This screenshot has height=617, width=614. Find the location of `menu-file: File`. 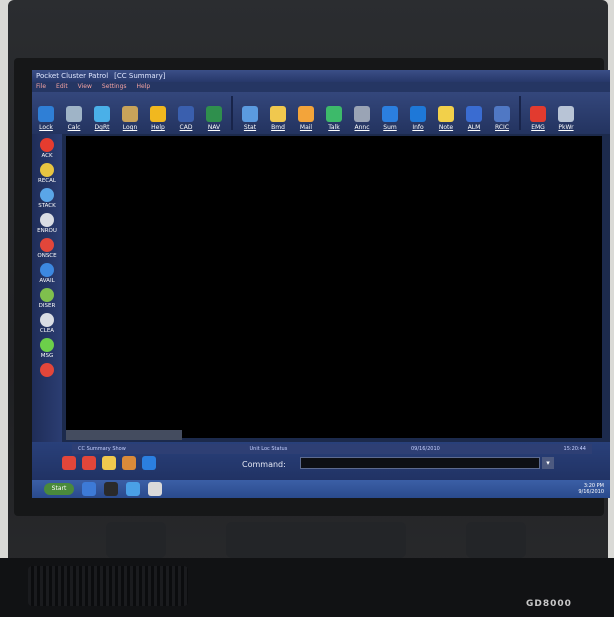

menu-file: File is located at coordinates (41, 87).